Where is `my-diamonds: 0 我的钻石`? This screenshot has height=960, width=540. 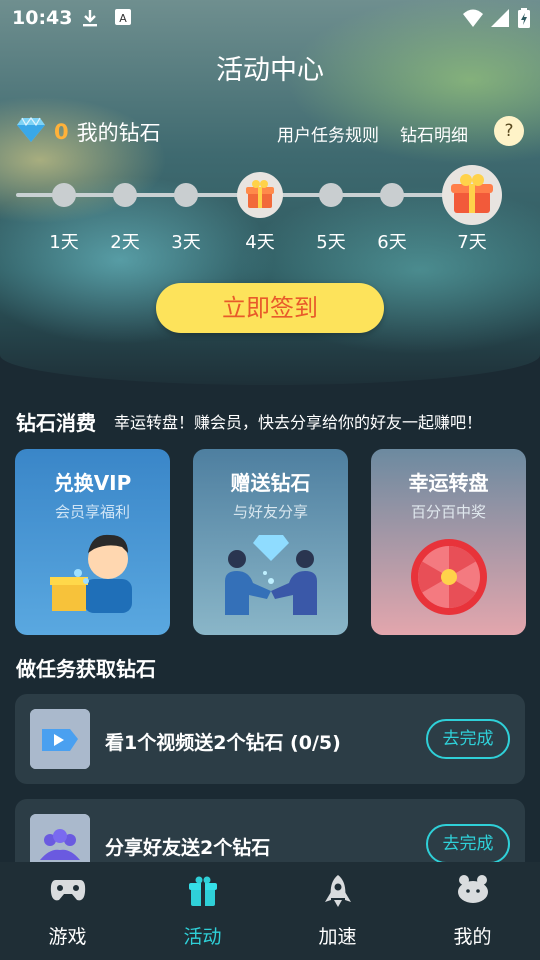 my-diamonds: 0 我的钻石 is located at coordinates (88, 132).